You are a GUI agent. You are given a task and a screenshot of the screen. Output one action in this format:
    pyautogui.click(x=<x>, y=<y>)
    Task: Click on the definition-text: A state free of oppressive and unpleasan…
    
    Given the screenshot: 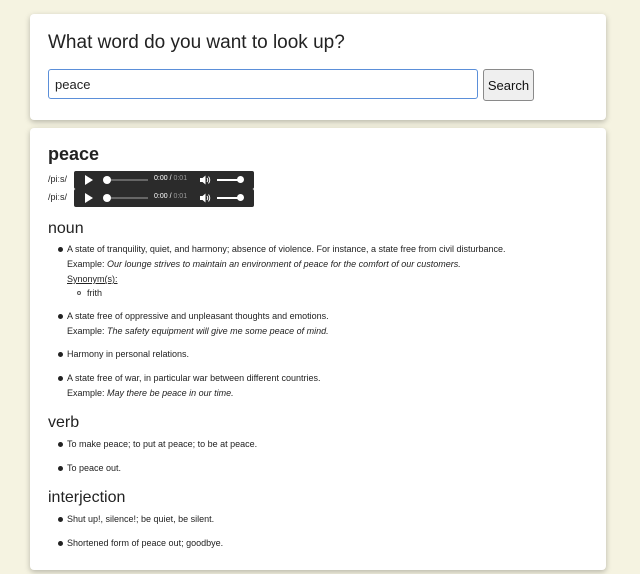 What is the action you would take?
    pyautogui.click(x=198, y=316)
    